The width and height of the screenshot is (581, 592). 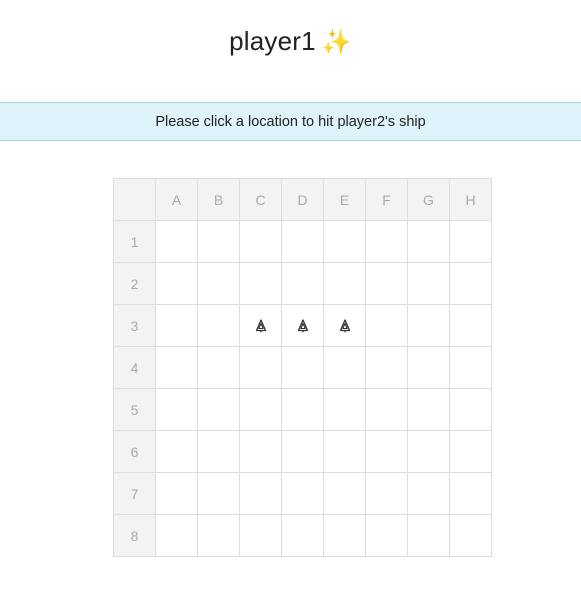 I want to click on column-header-b: B, so click(x=218, y=199).